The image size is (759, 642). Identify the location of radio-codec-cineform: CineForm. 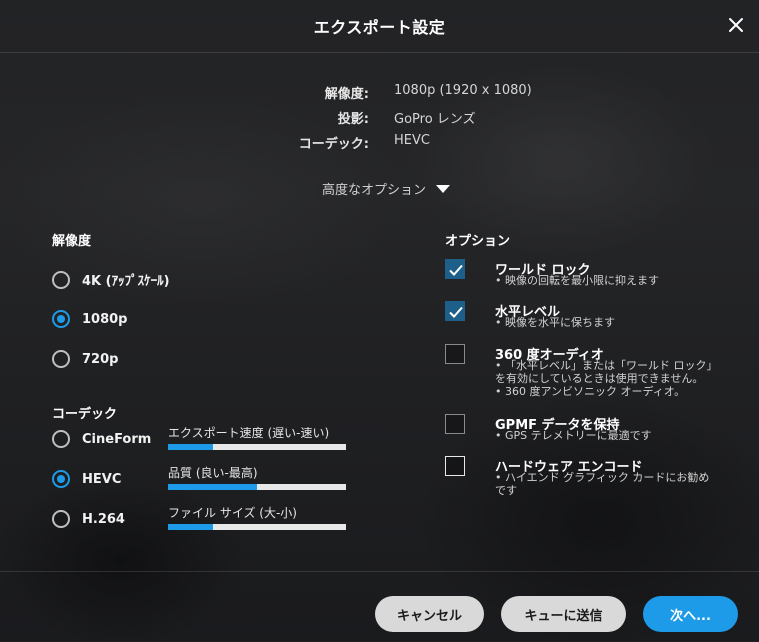
(101, 439).